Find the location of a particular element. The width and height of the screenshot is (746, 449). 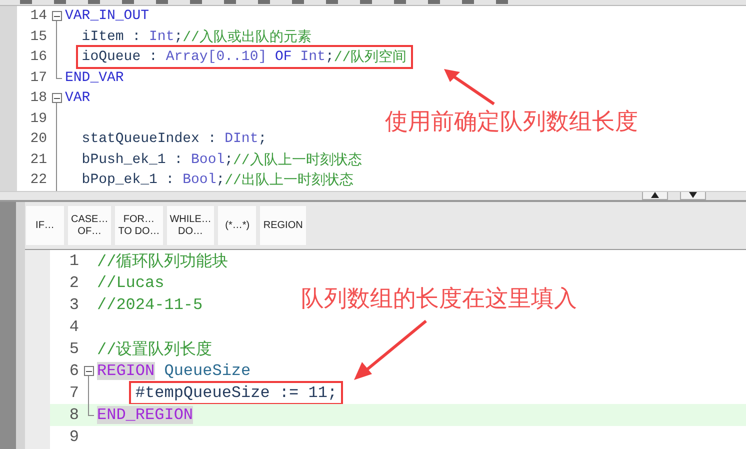

line-number: 20 is located at coordinates (38, 139).